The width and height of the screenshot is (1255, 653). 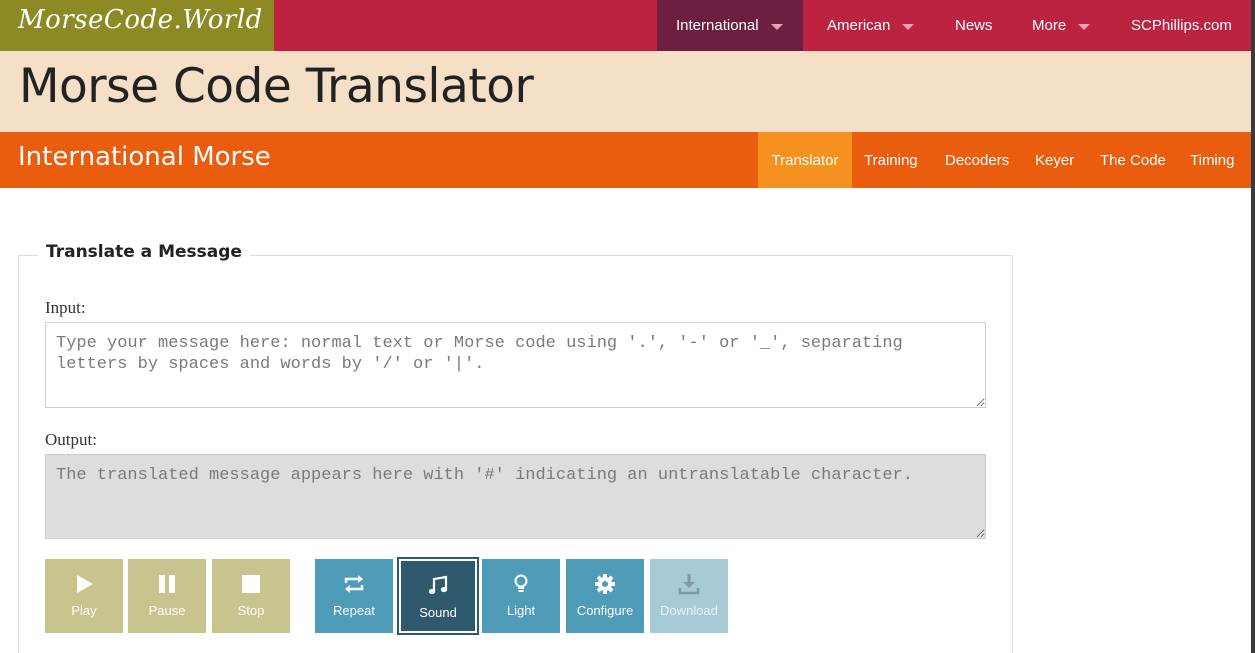 I want to click on sound-button: Sound, so click(x=438, y=596).